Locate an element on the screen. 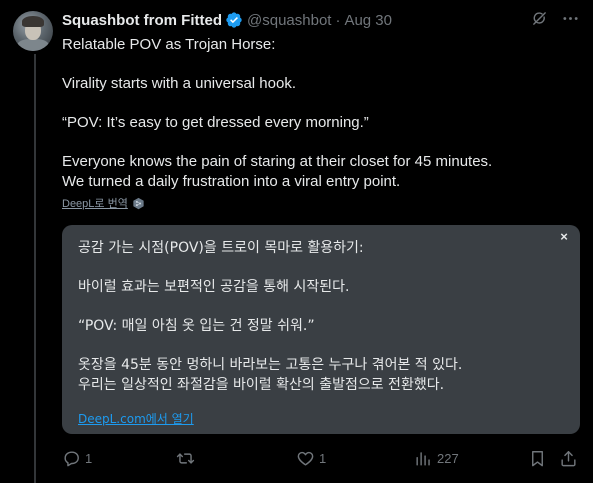 The width and height of the screenshot is (593, 483). views-icon is located at coordinates (423, 458).